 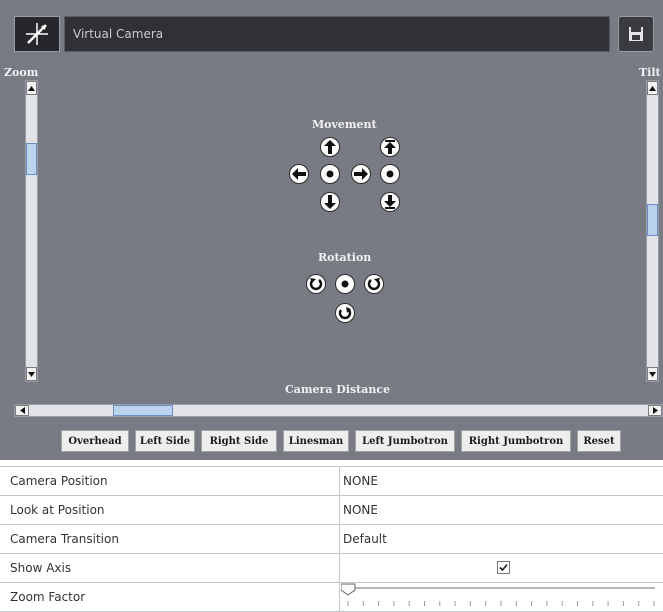 I want to click on rotate-left-button, so click(x=316, y=284).